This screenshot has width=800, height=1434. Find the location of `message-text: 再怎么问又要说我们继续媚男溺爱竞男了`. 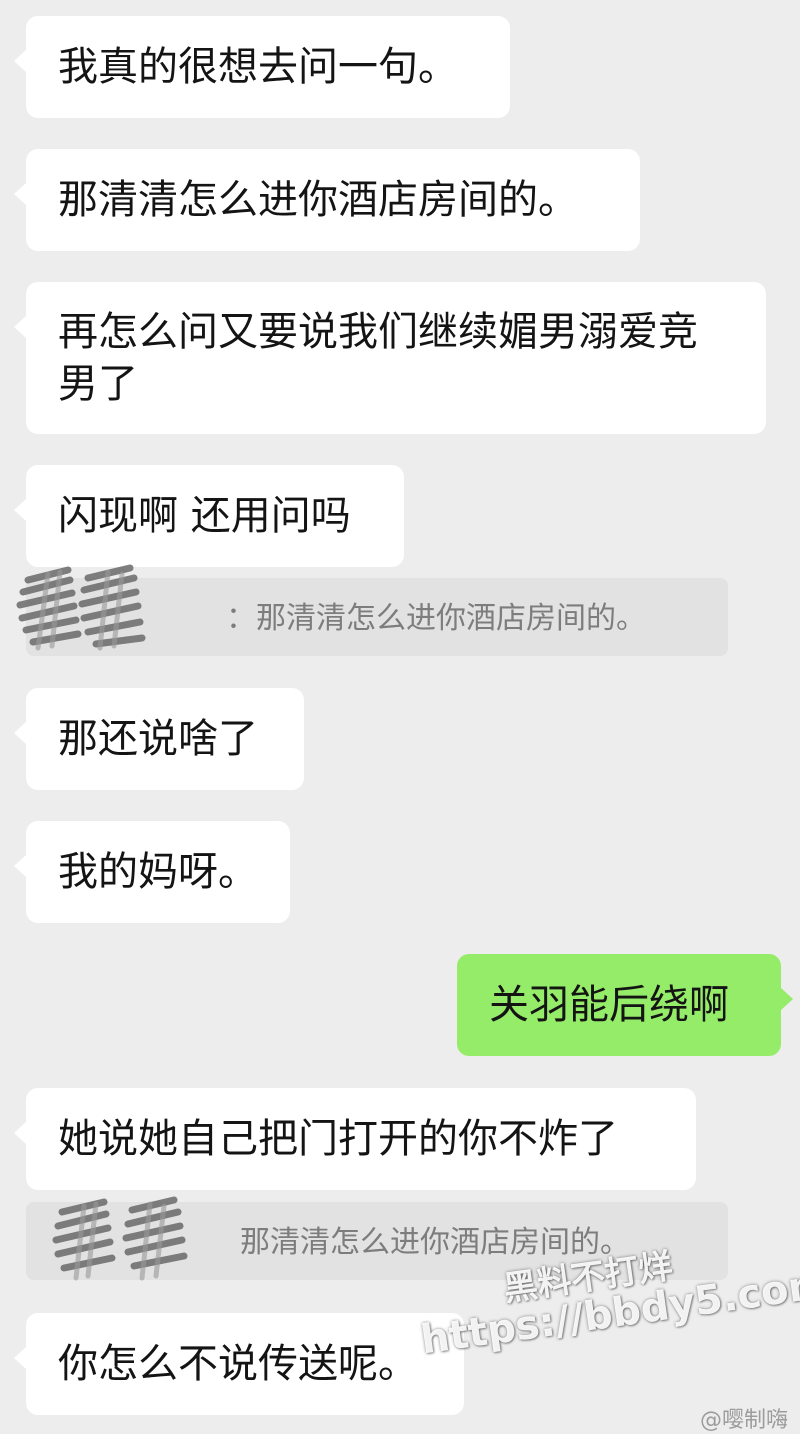

message-text: 再怎么问又要说我们继续媚男溺爱竞男了 is located at coordinates (378, 358).